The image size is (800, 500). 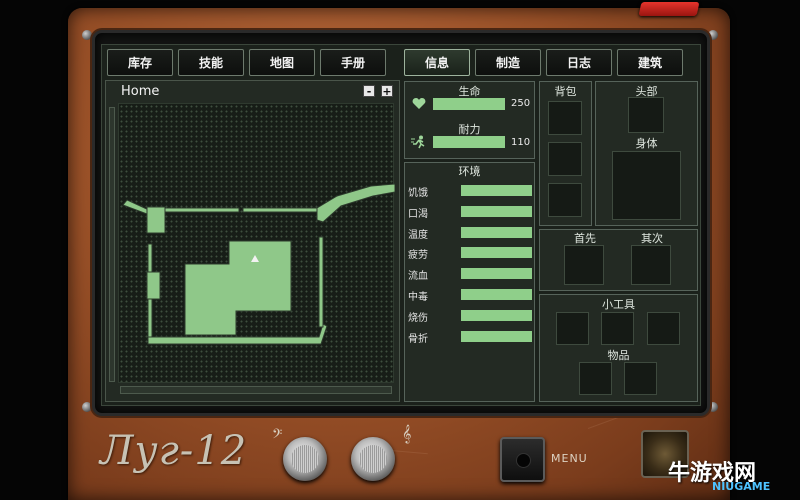 I want to click on volume-knob, so click(x=305, y=459).